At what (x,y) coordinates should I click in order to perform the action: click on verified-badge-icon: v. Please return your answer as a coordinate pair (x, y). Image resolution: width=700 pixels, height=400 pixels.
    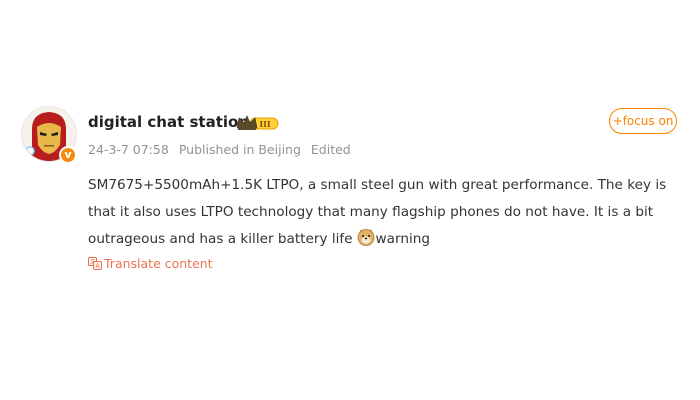
    Looking at the image, I should click on (68, 155).